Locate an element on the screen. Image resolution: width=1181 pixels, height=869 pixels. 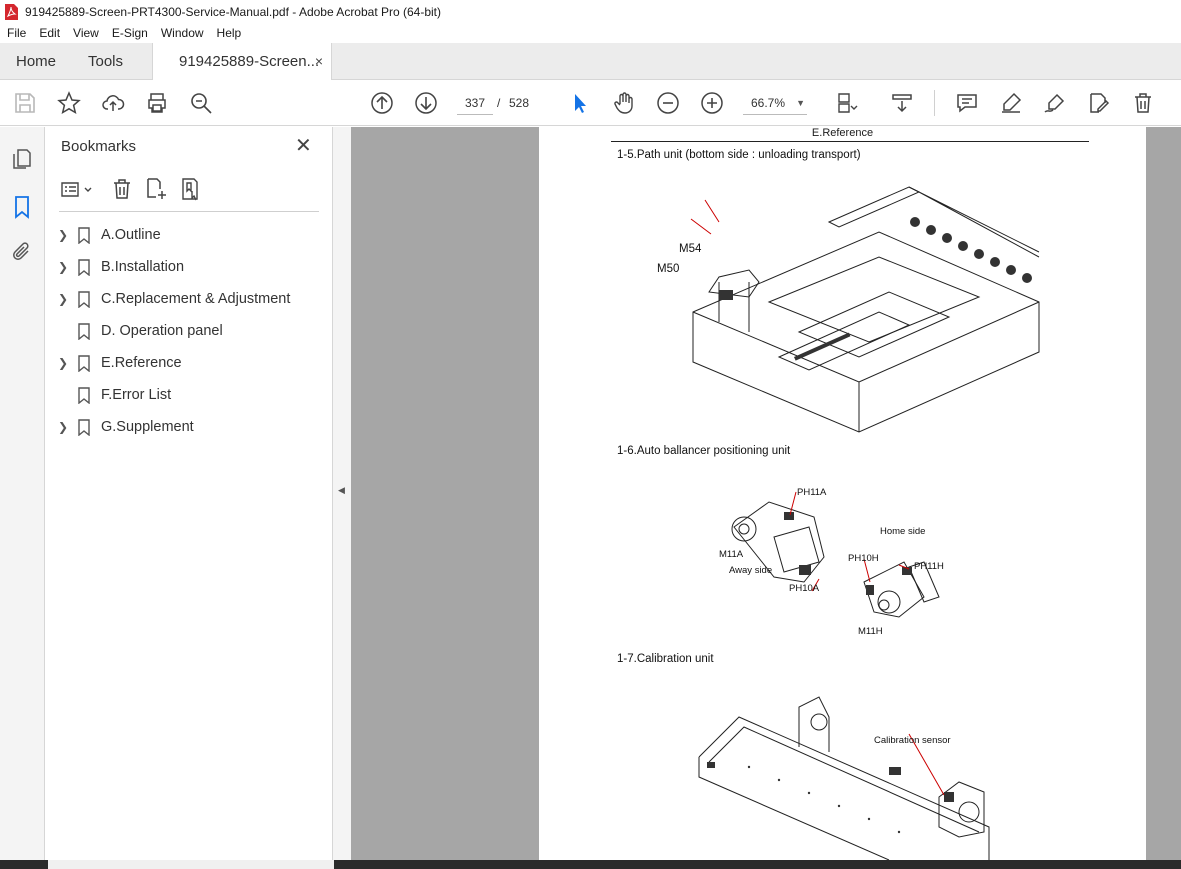
bookmark-item-operation-panel: D. Operation panel is located at coordinates (190, 331).